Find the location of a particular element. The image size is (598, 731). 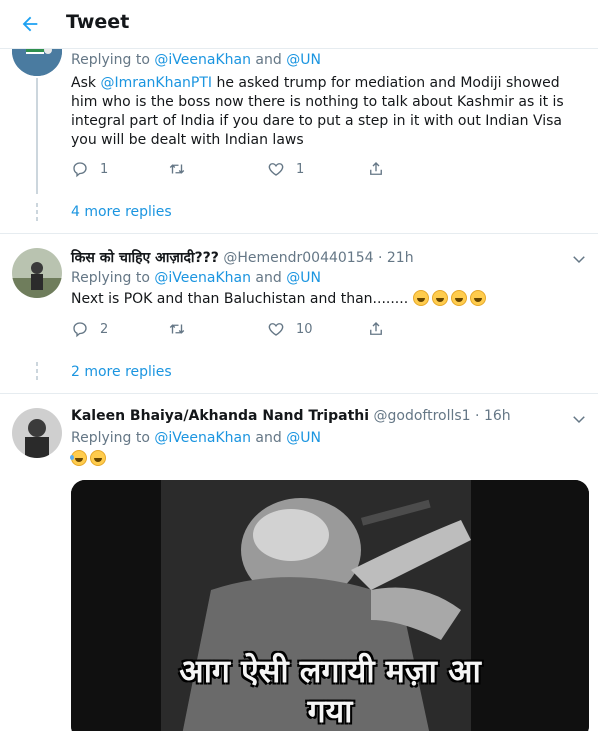

thread-line is located at coordinates (37, 136).